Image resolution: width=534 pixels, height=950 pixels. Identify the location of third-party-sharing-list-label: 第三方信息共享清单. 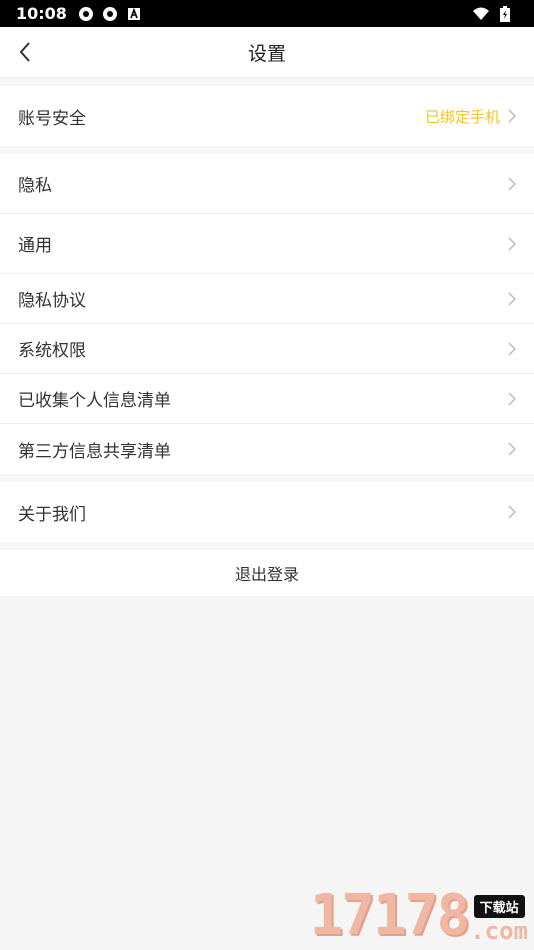
(94, 451).